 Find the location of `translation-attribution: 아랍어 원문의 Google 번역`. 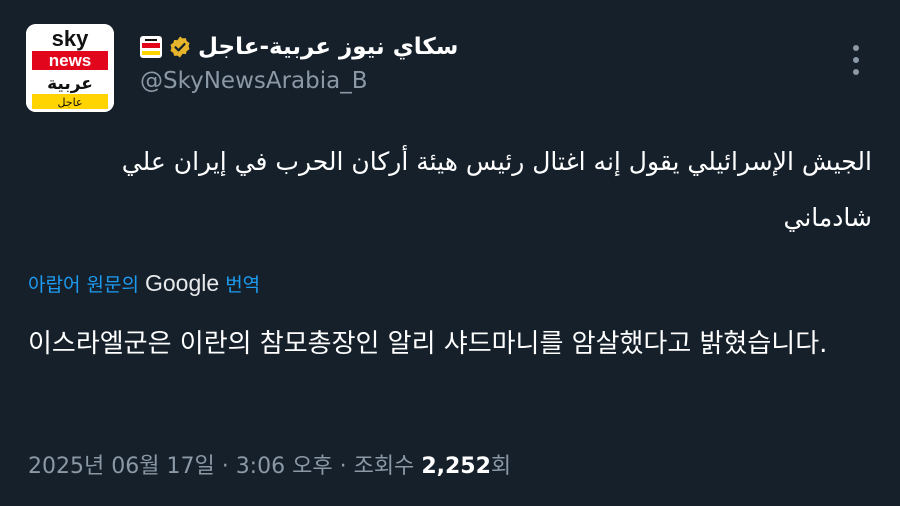

translation-attribution: 아랍어 원문의 Google 번역 is located at coordinates (144, 283).